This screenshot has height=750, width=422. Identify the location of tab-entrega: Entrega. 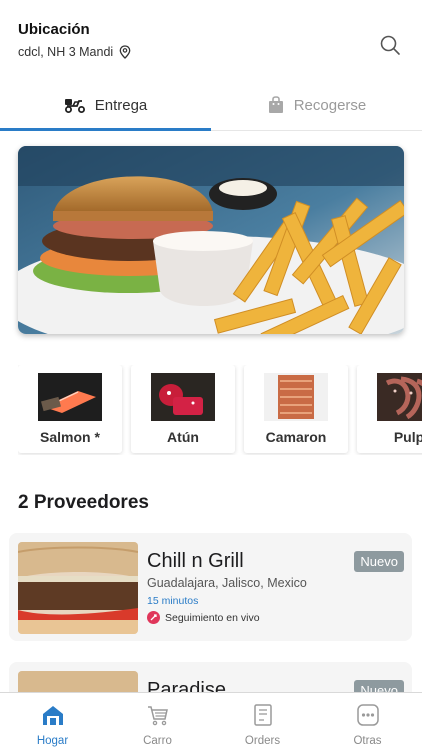
(105, 105).